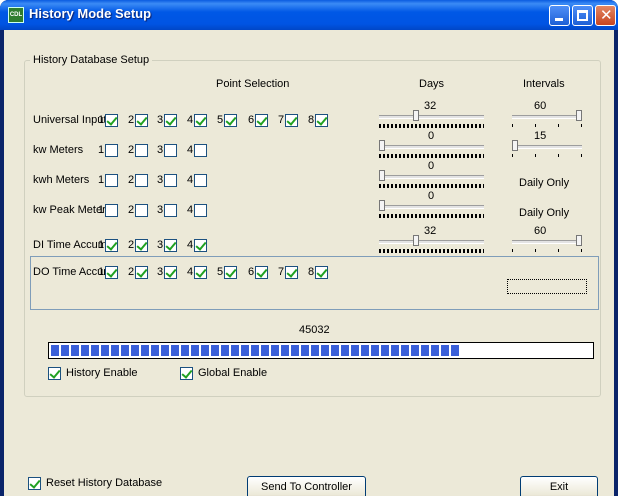 This screenshot has height=496, width=618. Describe the element at coordinates (281, 272) in the screenshot. I see `point-number: 7` at that location.